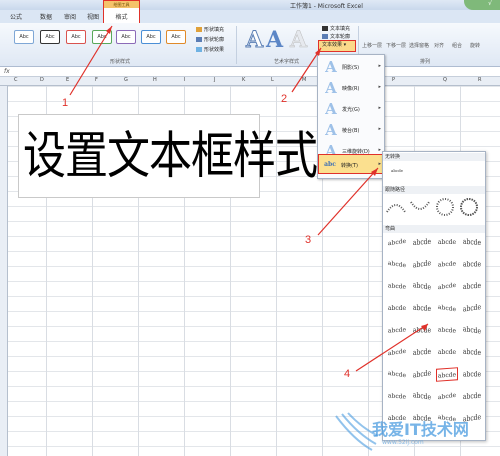 The width and height of the screenshot is (500, 456). Describe the element at coordinates (210, 39) in the screenshot. I see `shape-outline-button: 形状轮廓` at that location.